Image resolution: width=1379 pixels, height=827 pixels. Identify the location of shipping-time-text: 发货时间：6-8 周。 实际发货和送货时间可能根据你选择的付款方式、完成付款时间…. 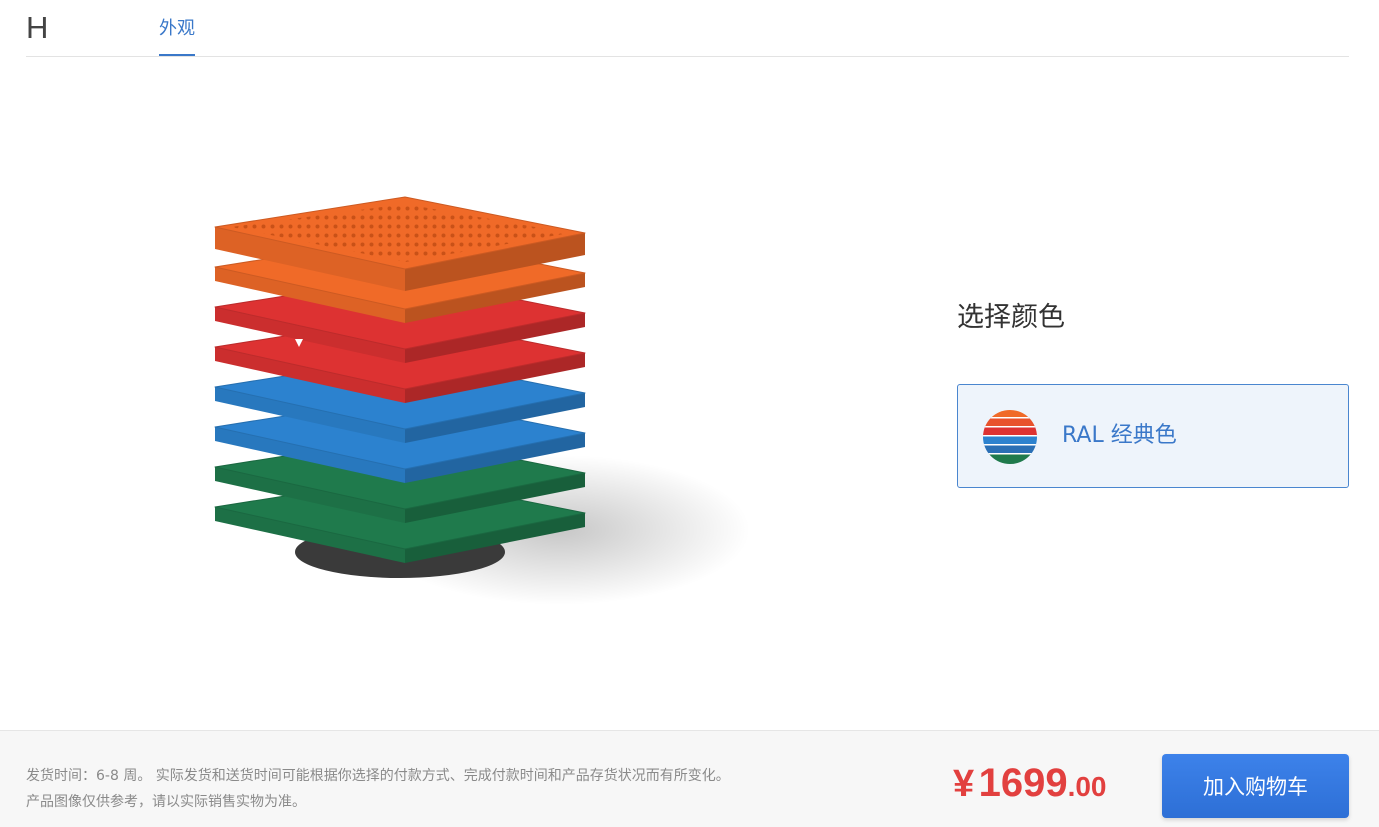
(378, 776).